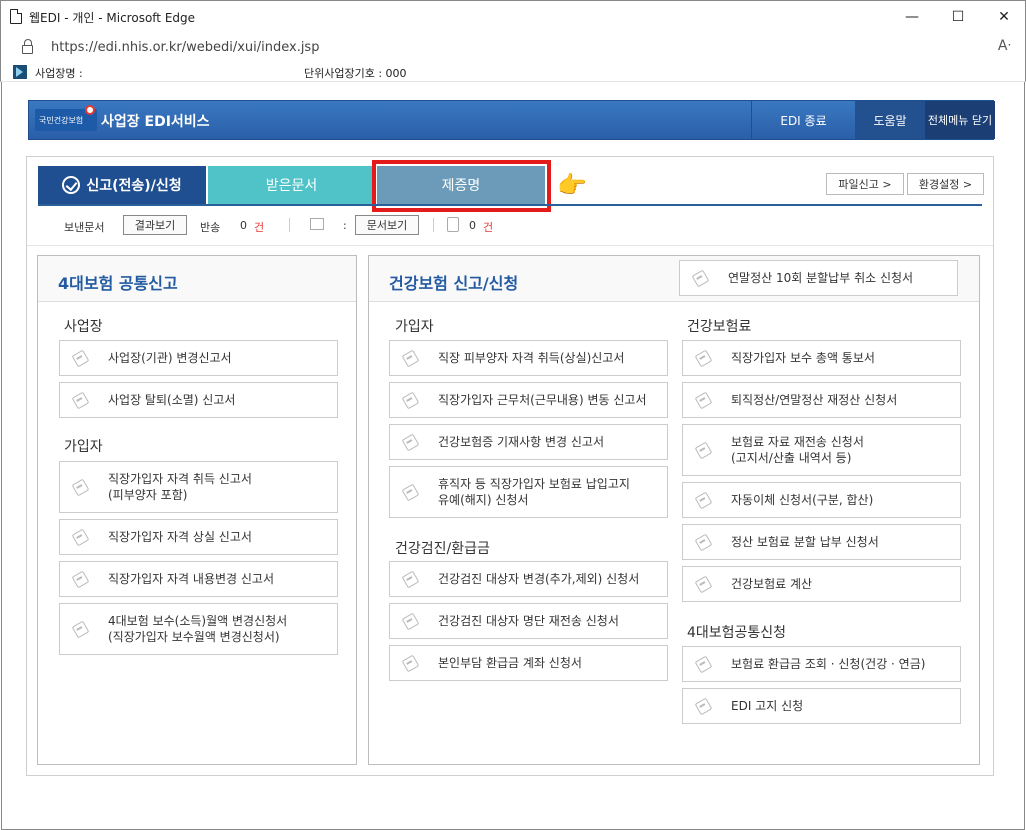  I want to click on menu-item: 자동이체 신청서(구분, 합산), so click(821, 500).